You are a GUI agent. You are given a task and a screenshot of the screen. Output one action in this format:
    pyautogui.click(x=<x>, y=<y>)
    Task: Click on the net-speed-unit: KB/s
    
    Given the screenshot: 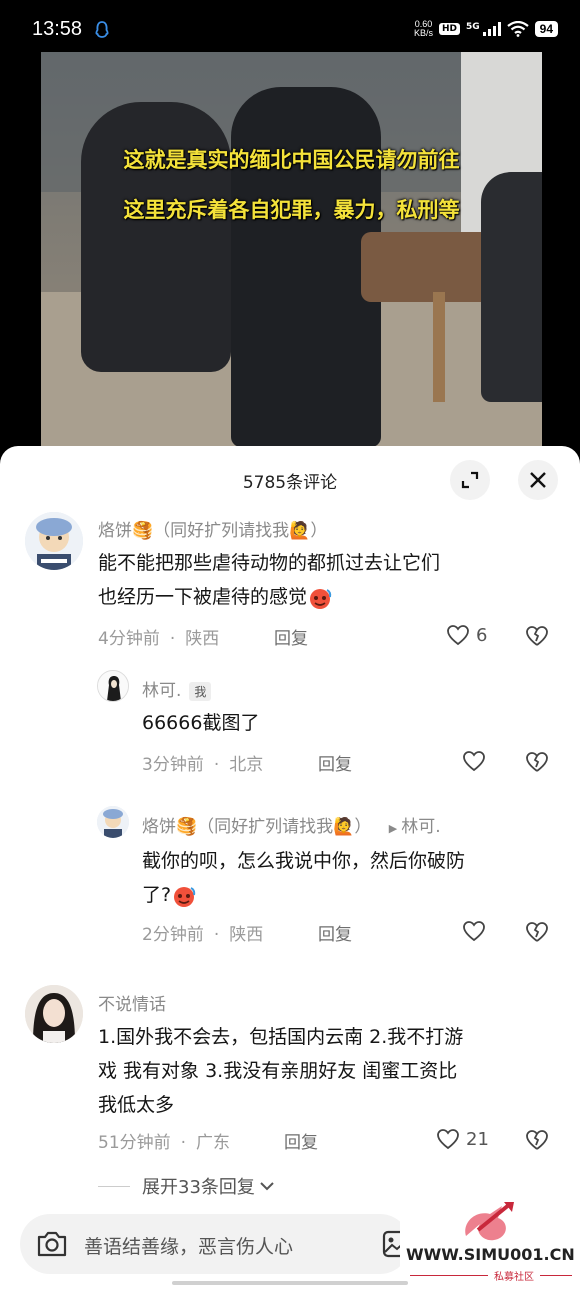 What is the action you would take?
    pyautogui.click(x=423, y=33)
    